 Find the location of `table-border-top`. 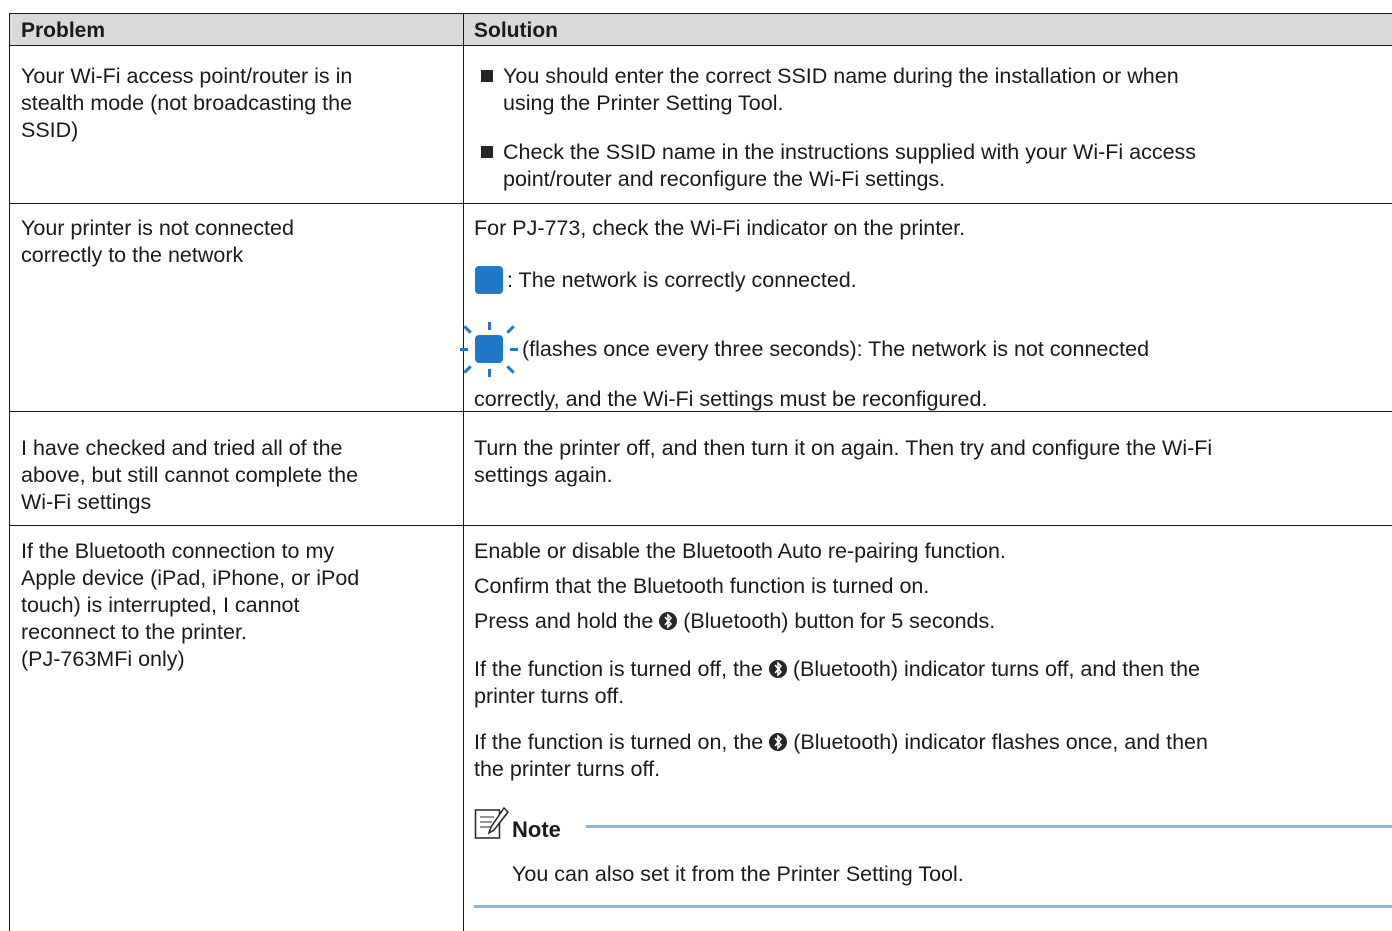

table-border-top is located at coordinates (700, 13).